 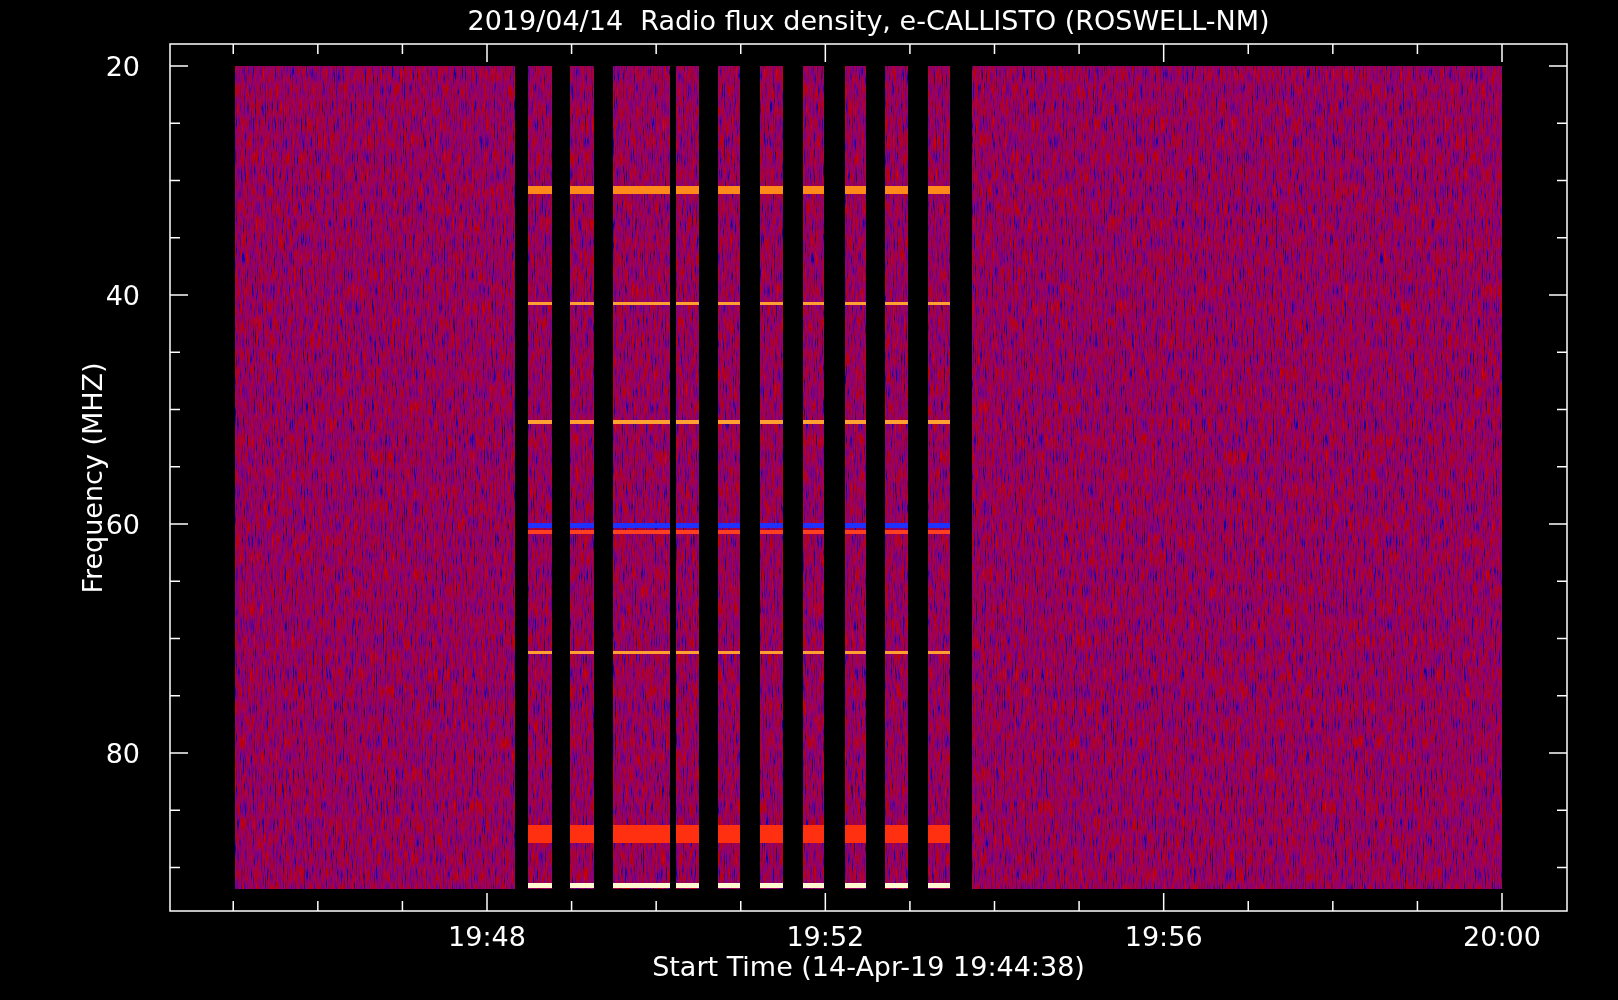 I want to click on chart-title: 2019/04/14 Radio flux density, e-CALLISTO (ROSWELL-NM), so click(x=868, y=20).